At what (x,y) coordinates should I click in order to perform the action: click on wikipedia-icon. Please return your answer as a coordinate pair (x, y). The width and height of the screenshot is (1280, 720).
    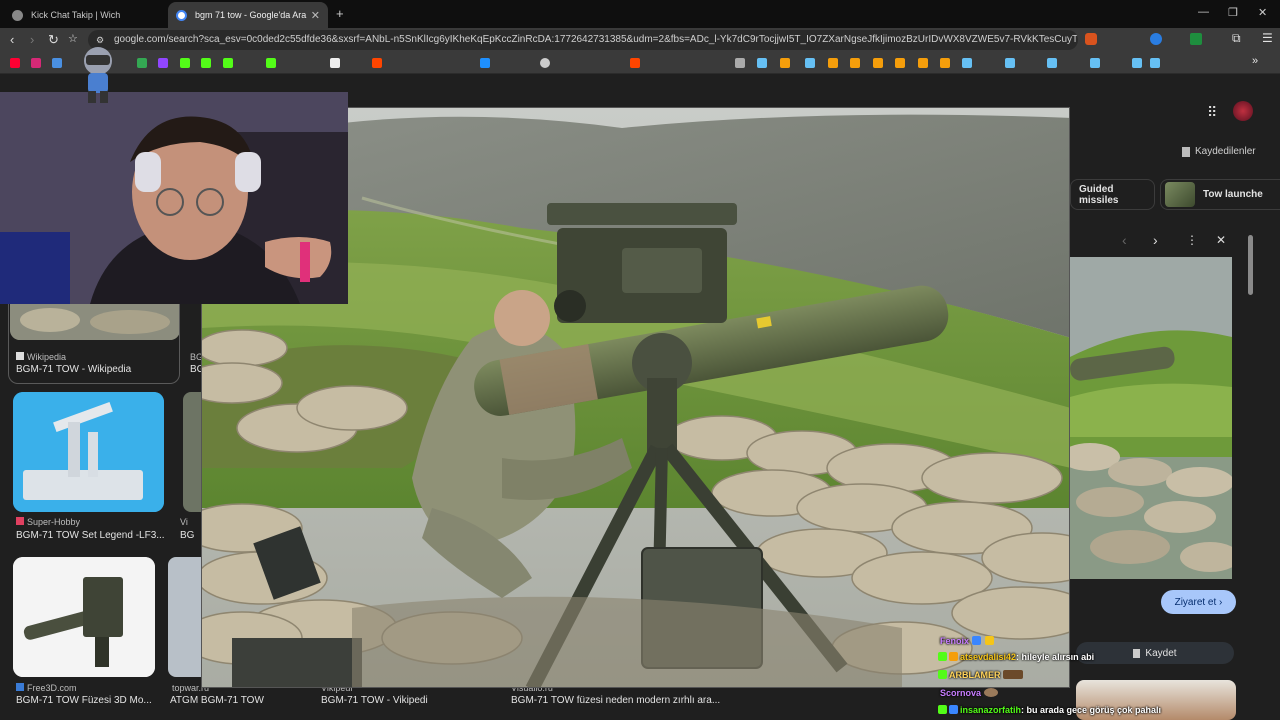
    Looking at the image, I should click on (20, 356).